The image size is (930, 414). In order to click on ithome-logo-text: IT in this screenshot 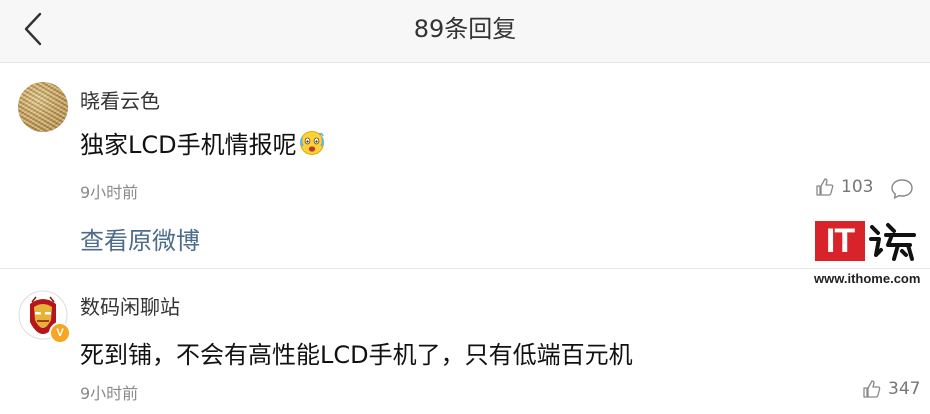, I will do `click(840, 241)`.